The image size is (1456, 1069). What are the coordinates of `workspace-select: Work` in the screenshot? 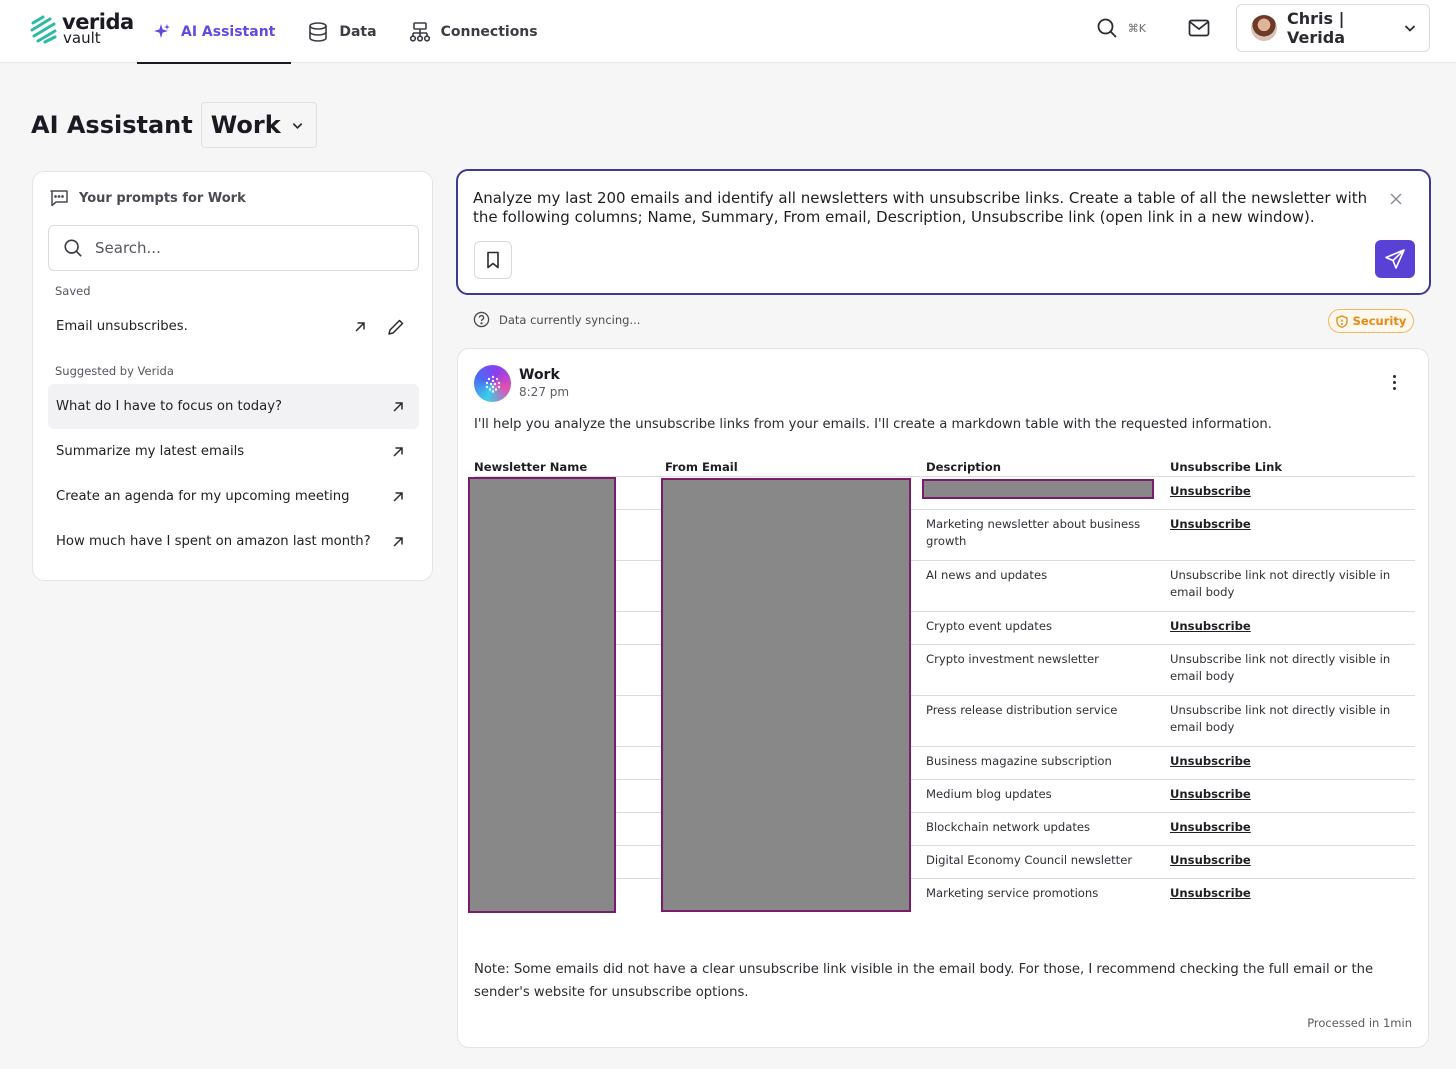 It's located at (258, 125).